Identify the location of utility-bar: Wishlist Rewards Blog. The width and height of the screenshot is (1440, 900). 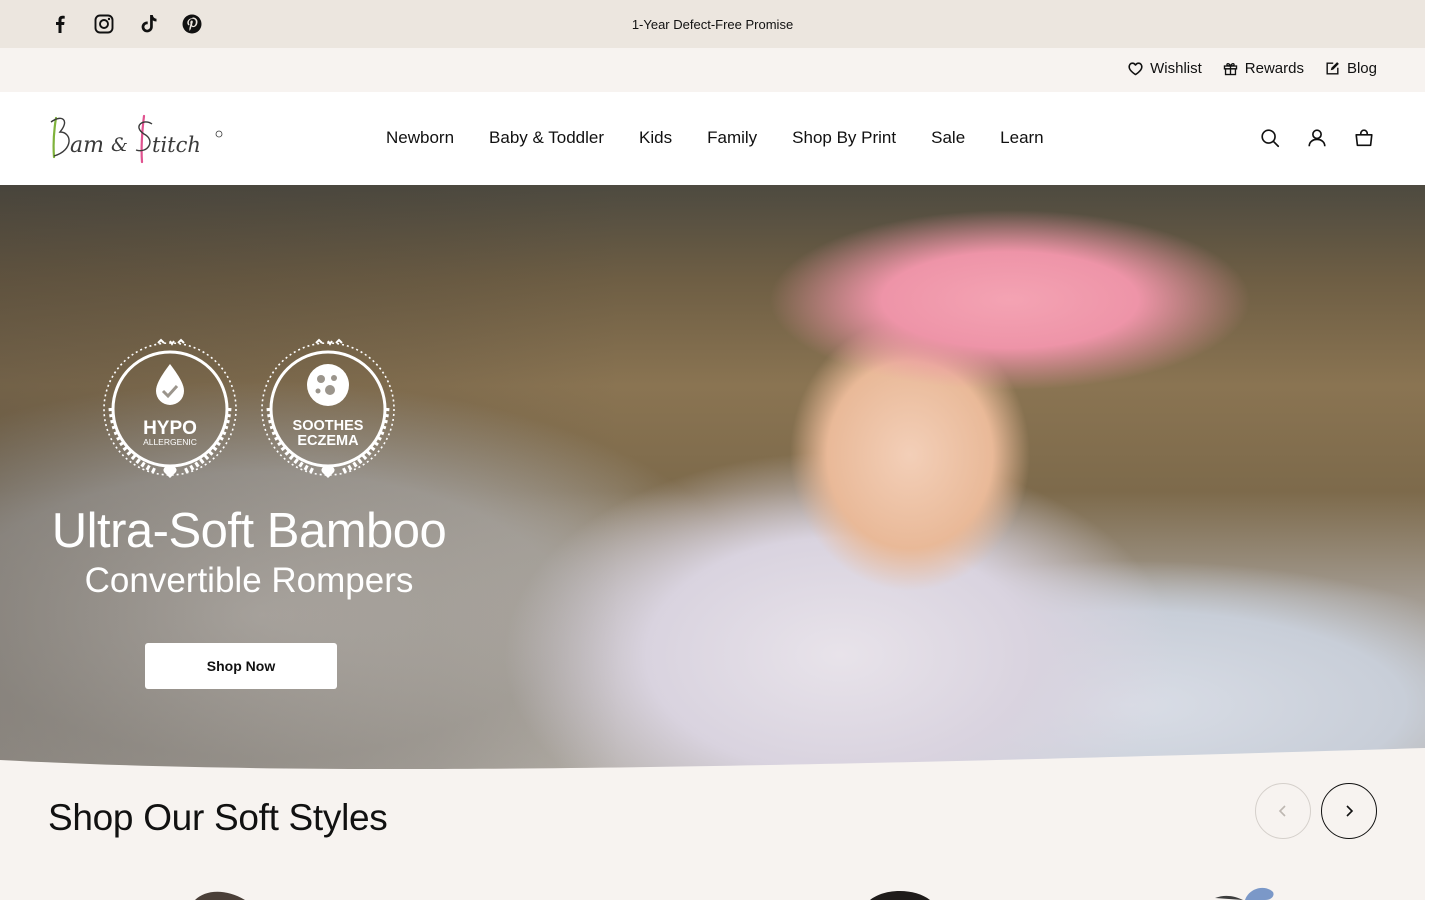
(712, 70).